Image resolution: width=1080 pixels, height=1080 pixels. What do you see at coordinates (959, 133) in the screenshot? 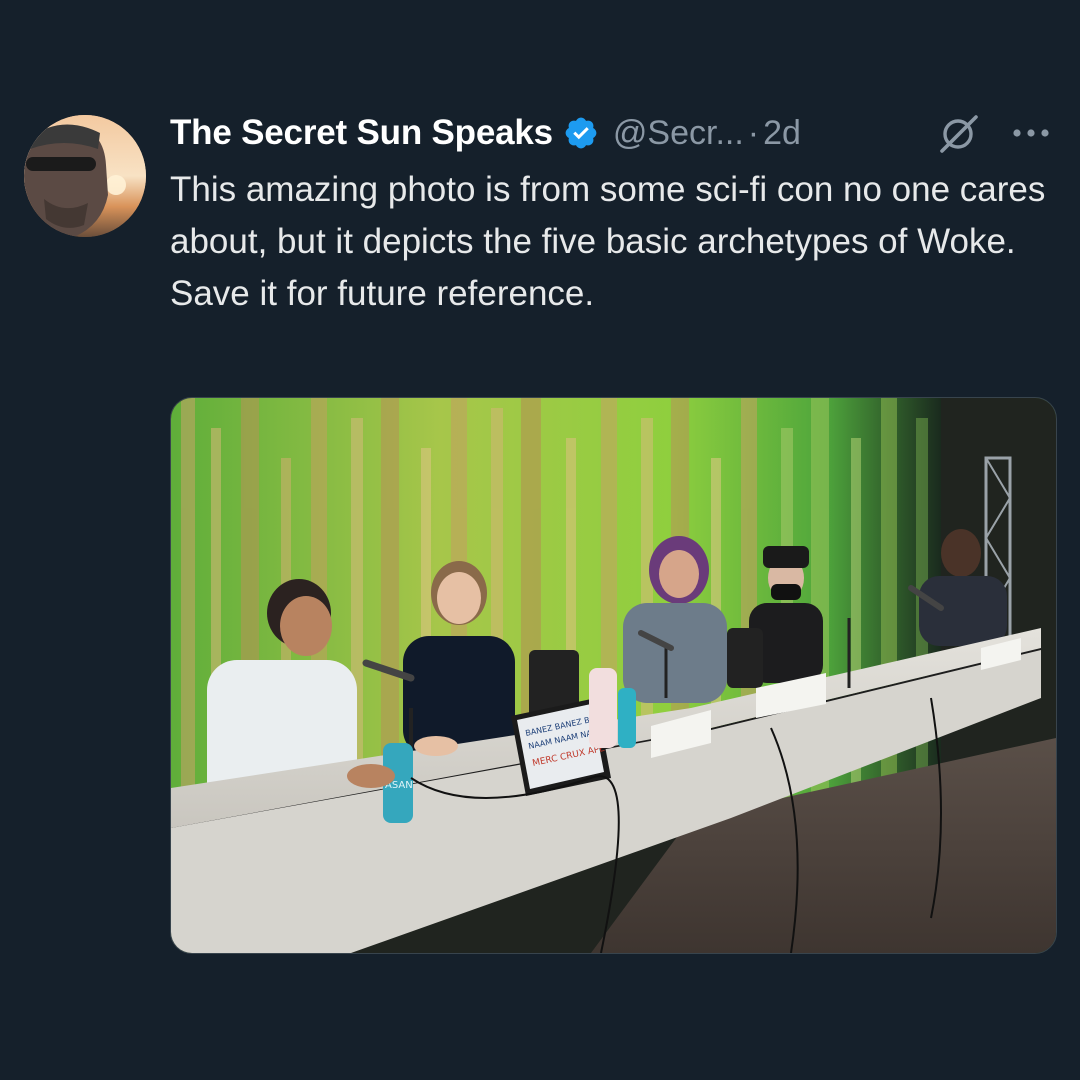
I see `grok-icon` at bounding box center [959, 133].